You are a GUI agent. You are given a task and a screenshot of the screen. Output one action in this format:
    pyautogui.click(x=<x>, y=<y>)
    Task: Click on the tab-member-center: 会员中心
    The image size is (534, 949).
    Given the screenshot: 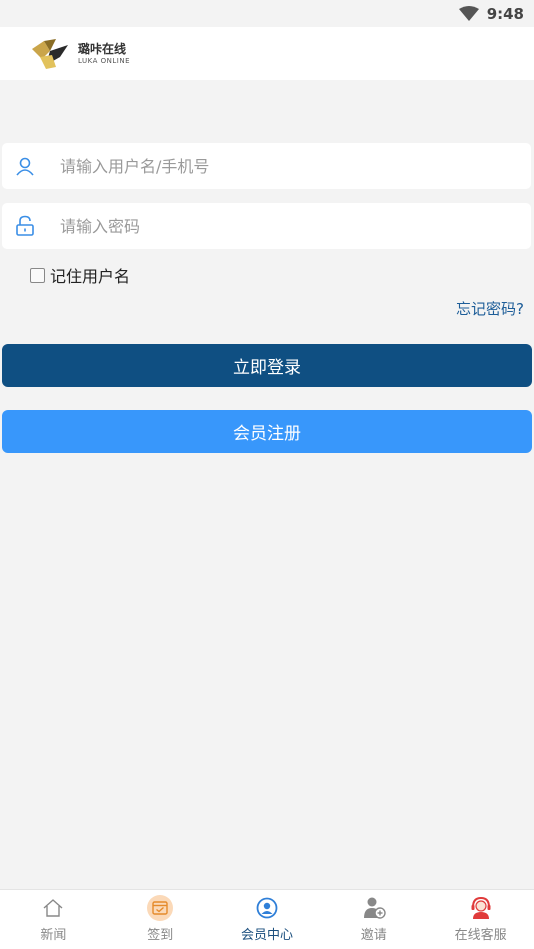 What is the action you would take?
    pyautogui.click(x=267, y=919)
    